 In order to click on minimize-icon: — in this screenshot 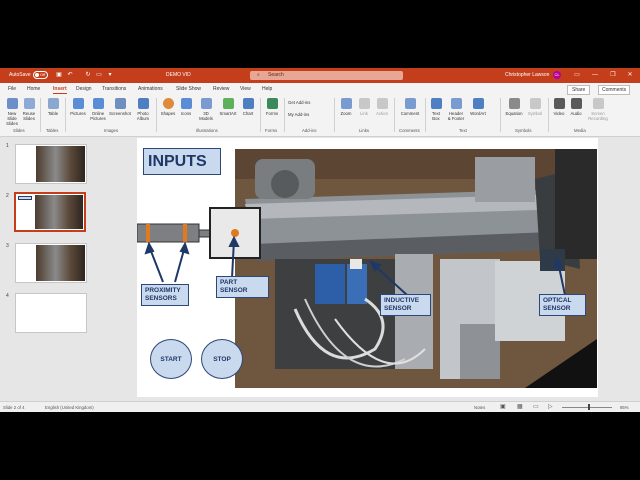, I will do `click(595, 75)`.